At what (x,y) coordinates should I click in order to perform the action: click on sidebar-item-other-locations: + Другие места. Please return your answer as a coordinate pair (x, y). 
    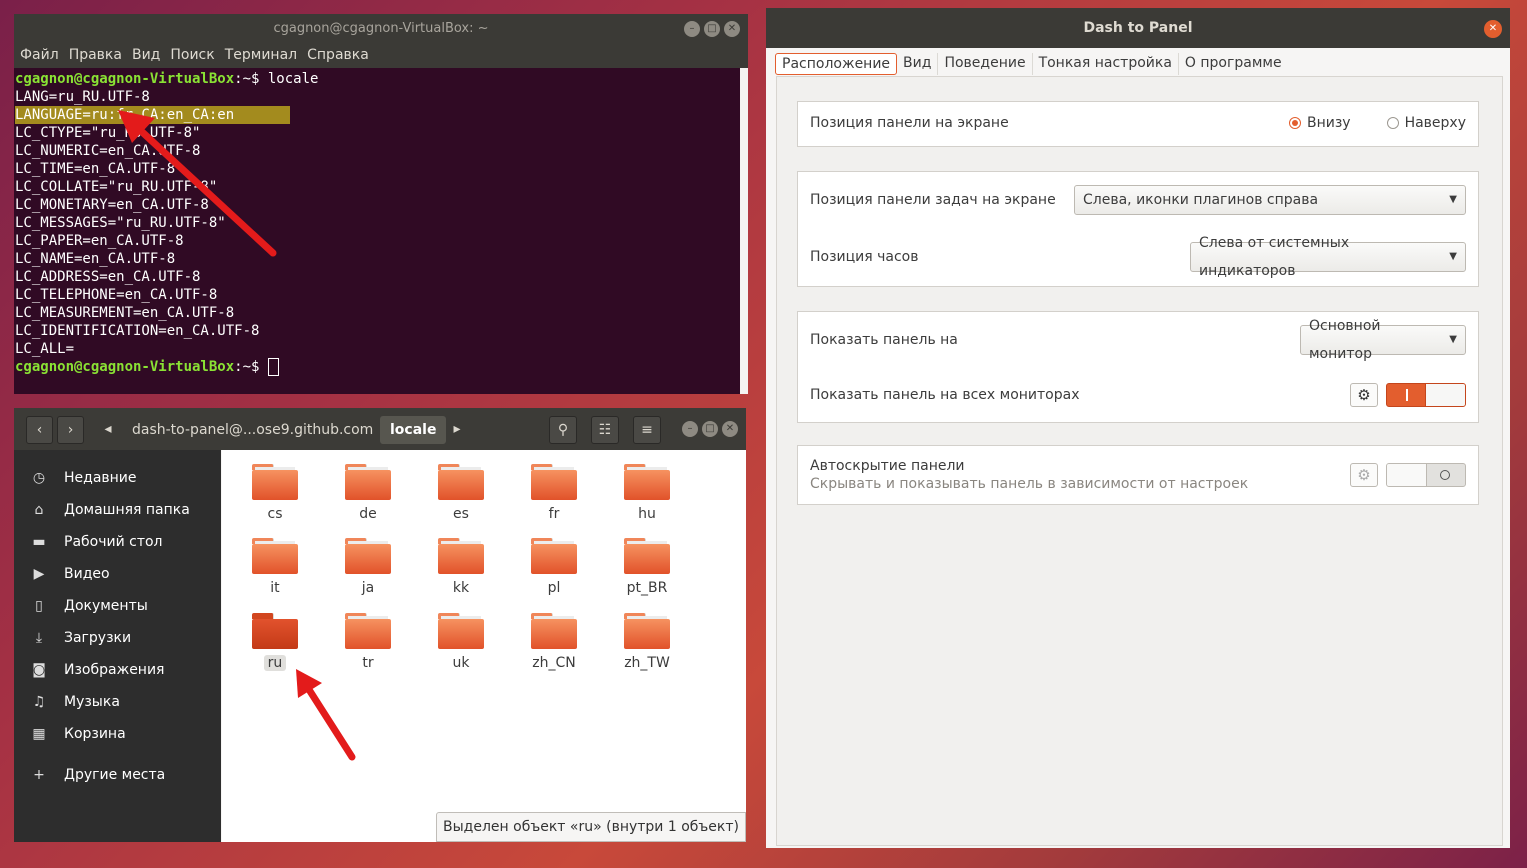
    Looking at the image, I should click on (117, 775).